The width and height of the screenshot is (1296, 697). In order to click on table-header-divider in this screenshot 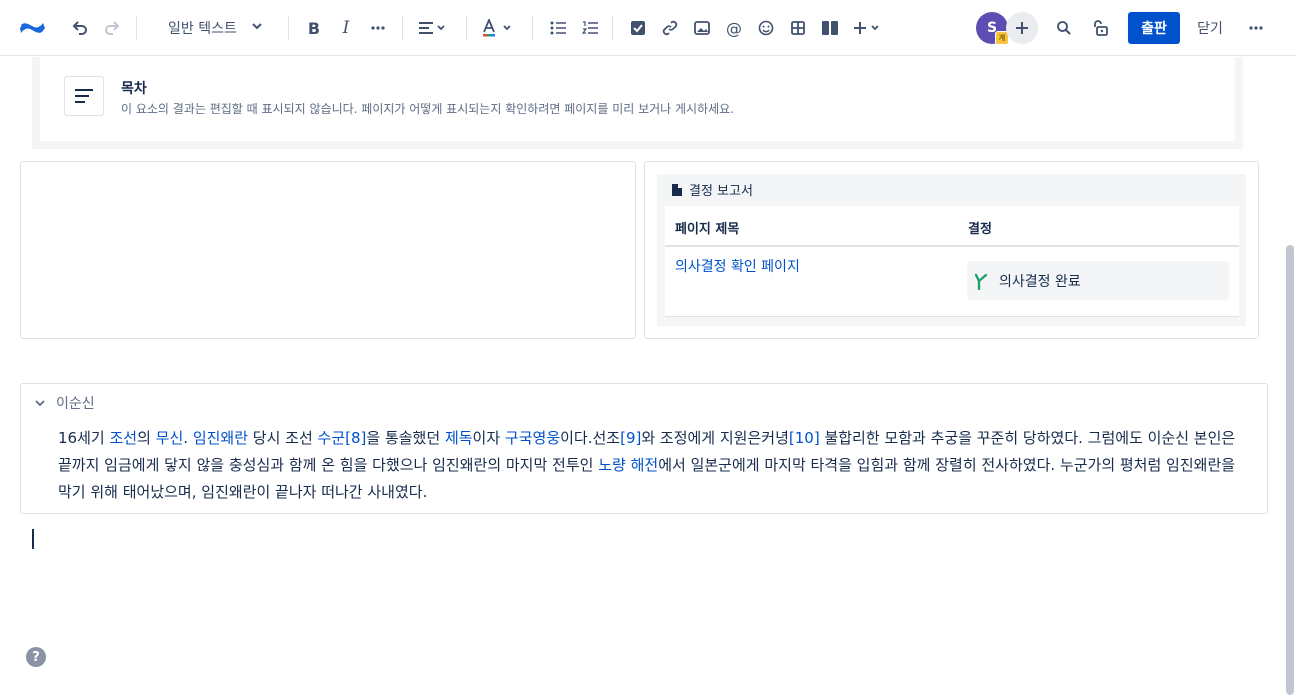, I will do `click(952, 246)`.